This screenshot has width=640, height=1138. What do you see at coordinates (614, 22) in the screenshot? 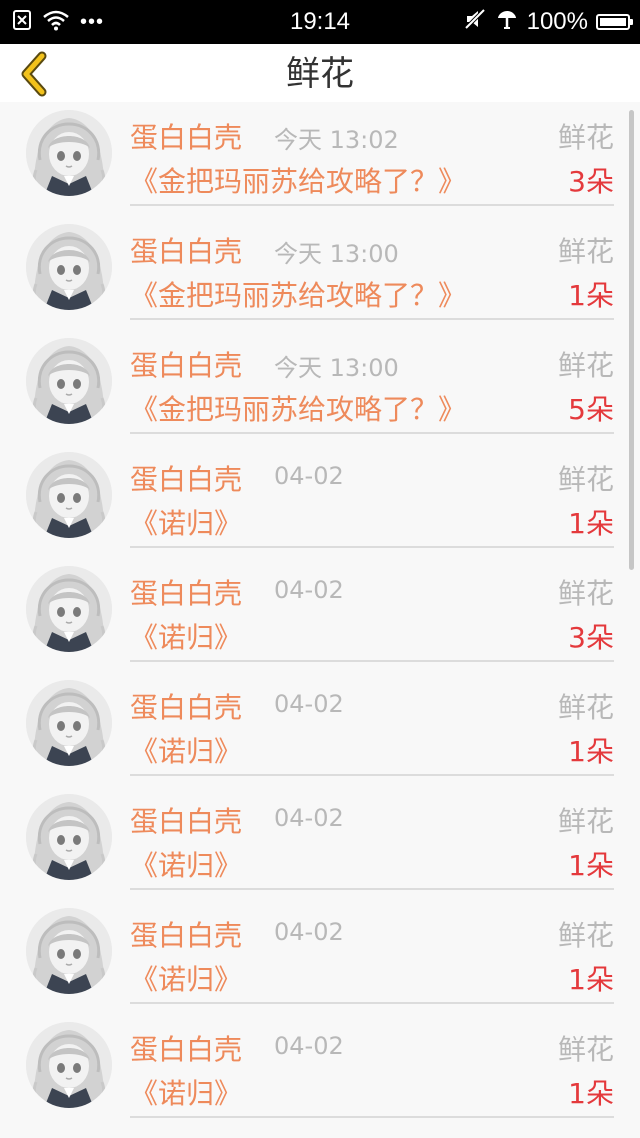
I see `battery-icon` at bounding box center [614, 22].